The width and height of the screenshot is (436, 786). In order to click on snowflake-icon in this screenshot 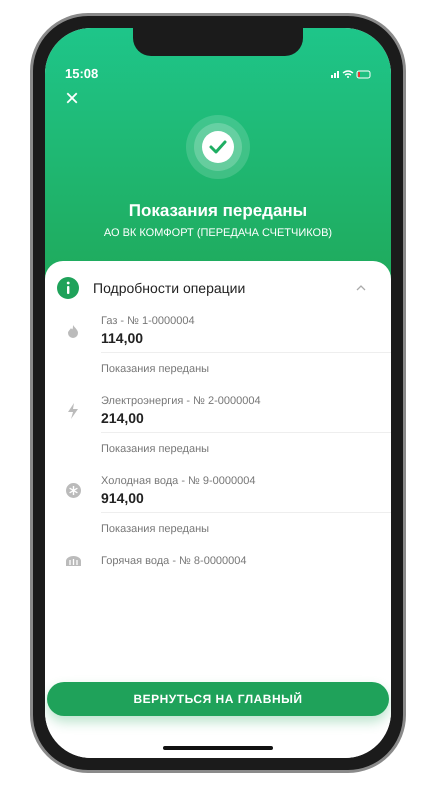, I will do `click(73, 490)`.